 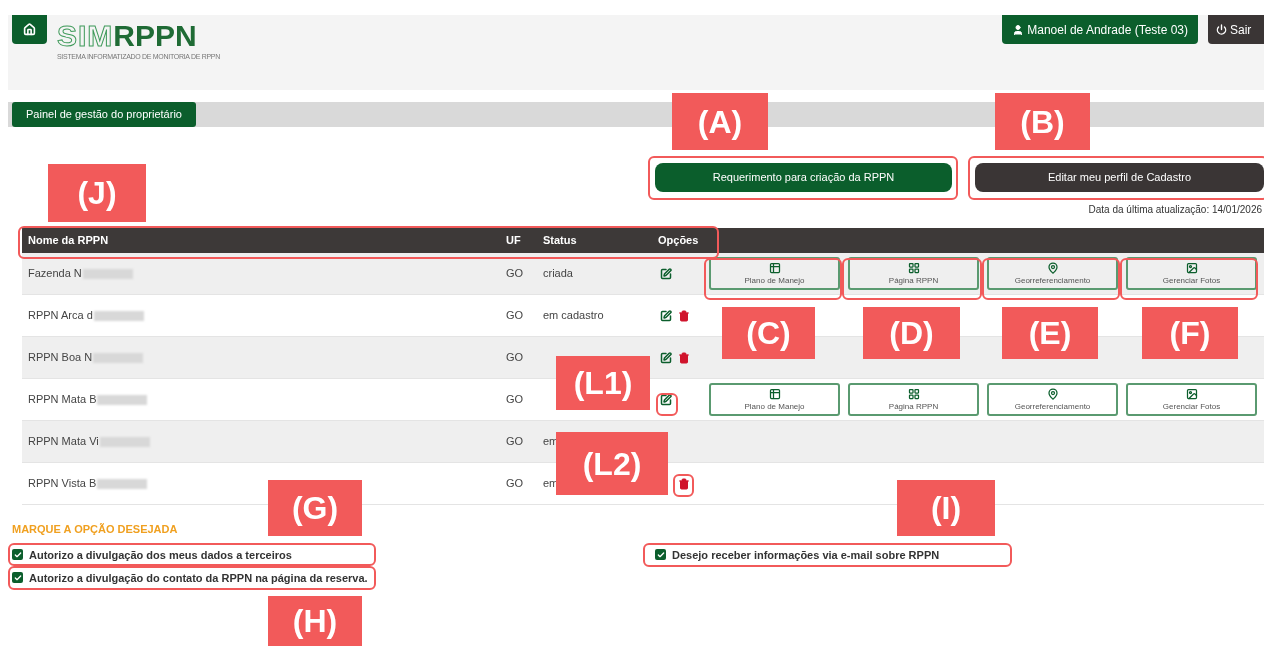 What do you see at coordinates (768, 333) in the screenshot?
I see `callout-label: (C)` at bounding box center [768, 333].